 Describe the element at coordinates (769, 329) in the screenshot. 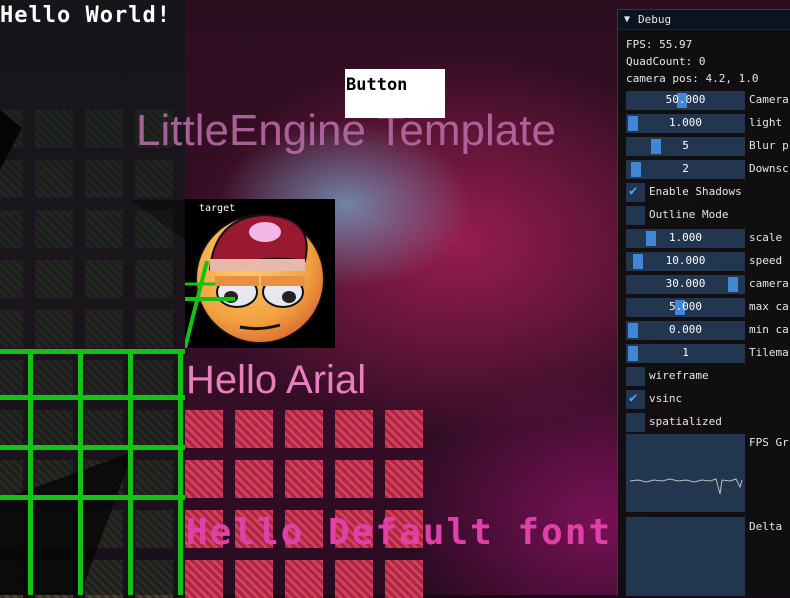

I see `slider-label: min ca` at that location.